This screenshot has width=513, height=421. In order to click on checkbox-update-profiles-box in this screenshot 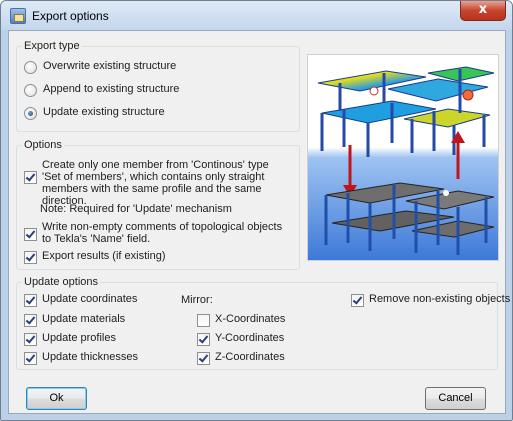, I will do `click(30, 339)`.